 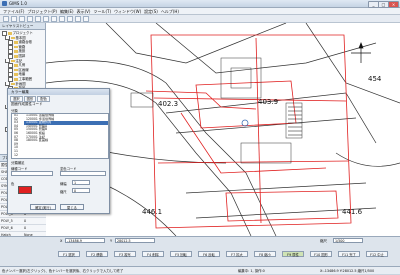 What do you see at coordinates (67, 11) in the screenshot?
I see `menu-edit: 編集(E)` at bounding box center [67, 11].